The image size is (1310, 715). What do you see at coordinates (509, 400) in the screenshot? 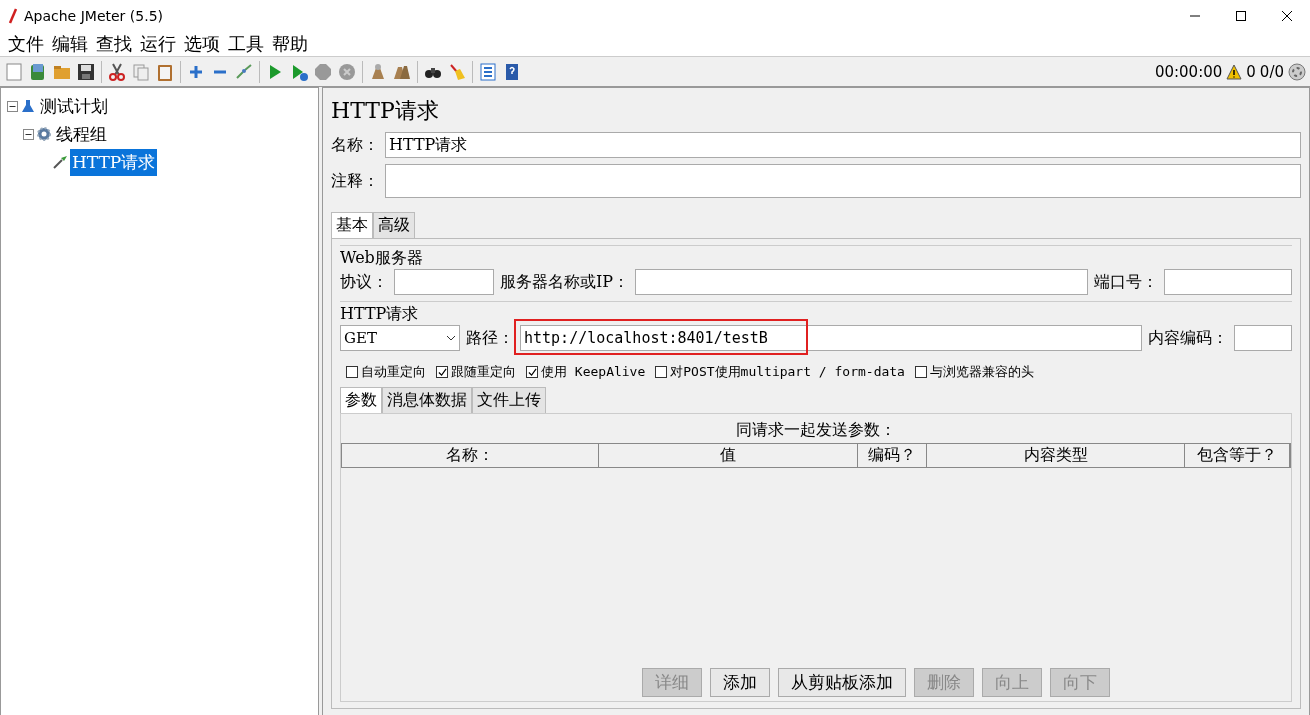
I see `tab: 文件上传` at bounding box center [509, 400].